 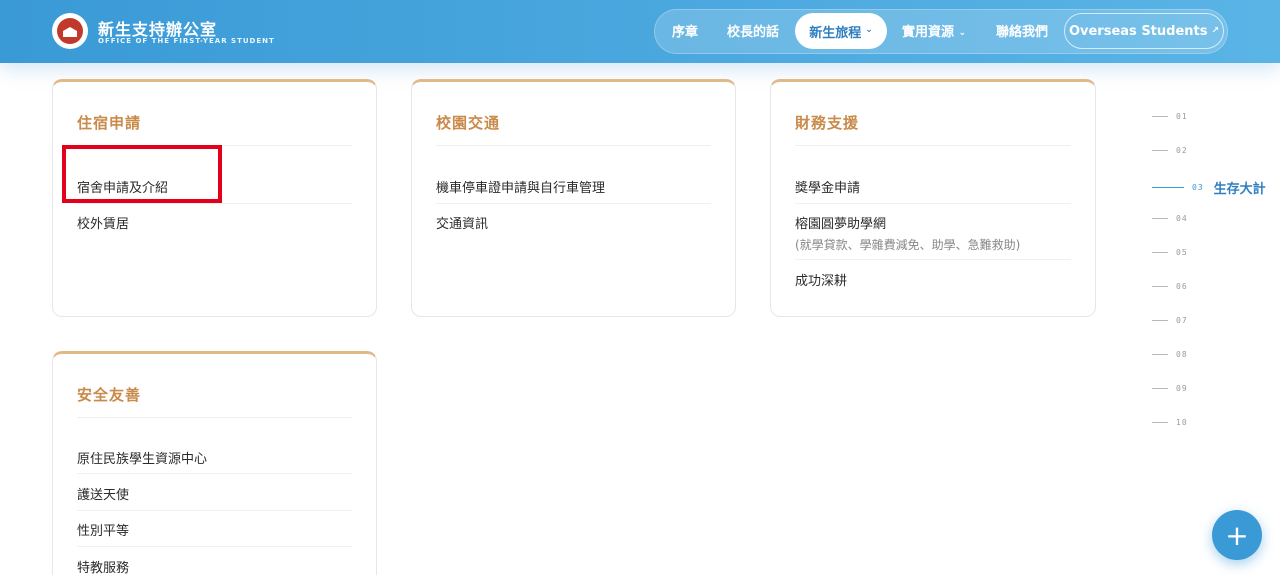 I want to click on nav-prologue: 序章, so click(x=685, y=30).